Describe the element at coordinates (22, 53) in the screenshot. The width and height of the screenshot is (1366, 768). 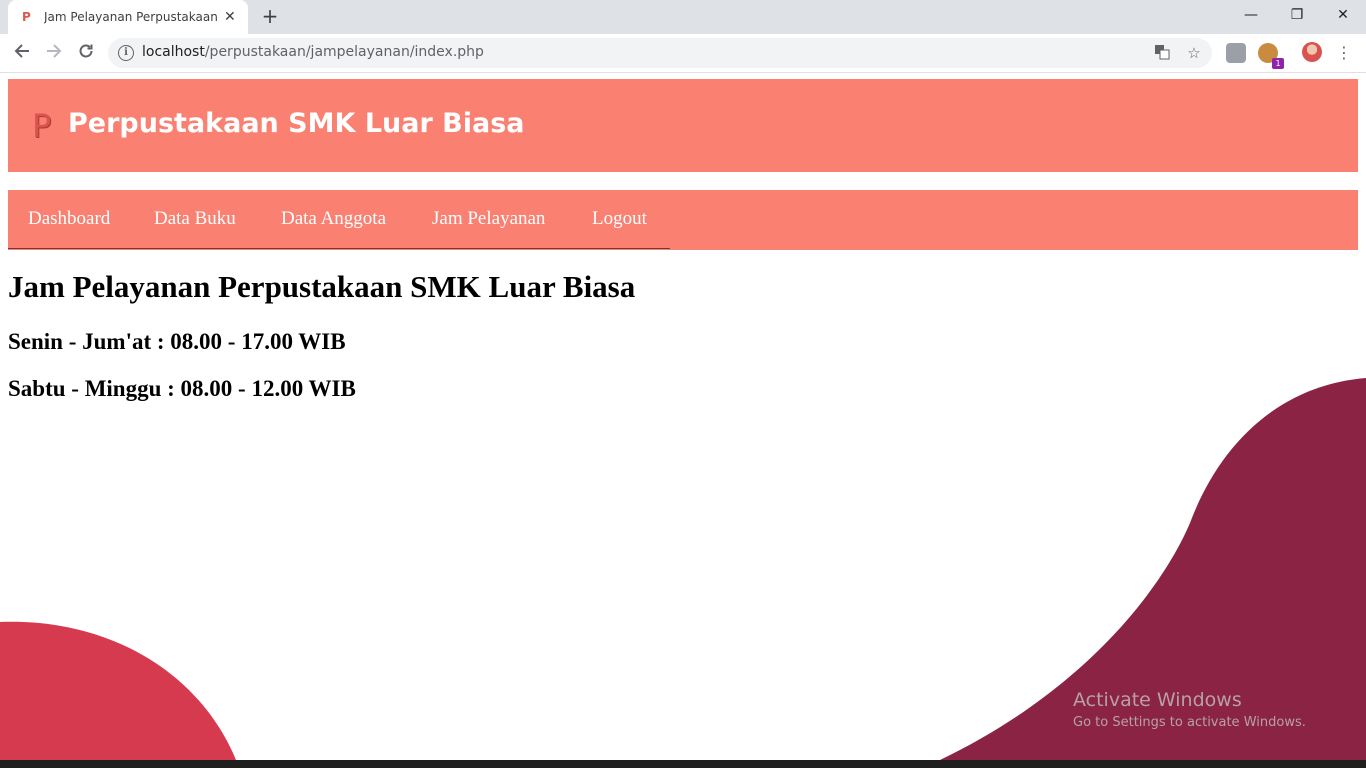
I see `back-arrow-icon` at that location.